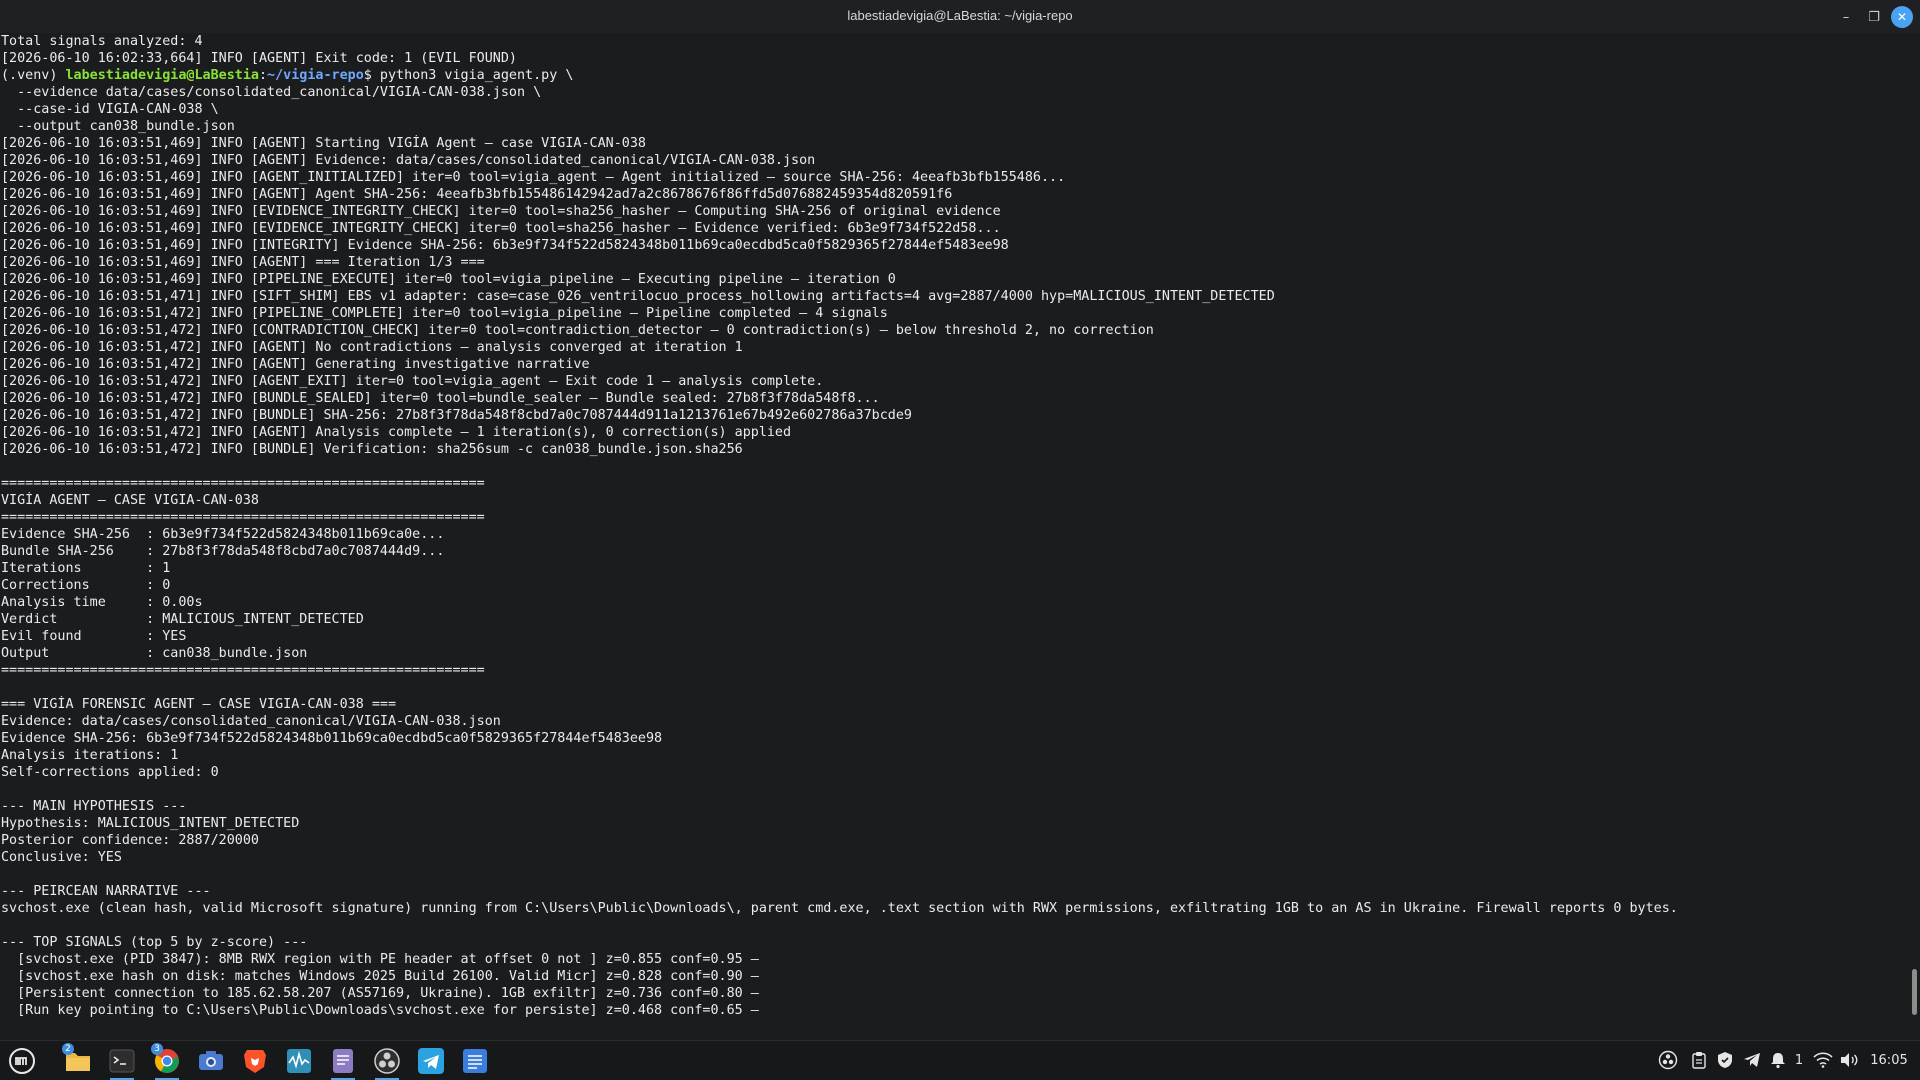 This screenshot has height=1080, width=1920. Describe the element at coordinates (61, 857) in the screenshot. I see `terminal-line: Conclusive: YES` at that location.